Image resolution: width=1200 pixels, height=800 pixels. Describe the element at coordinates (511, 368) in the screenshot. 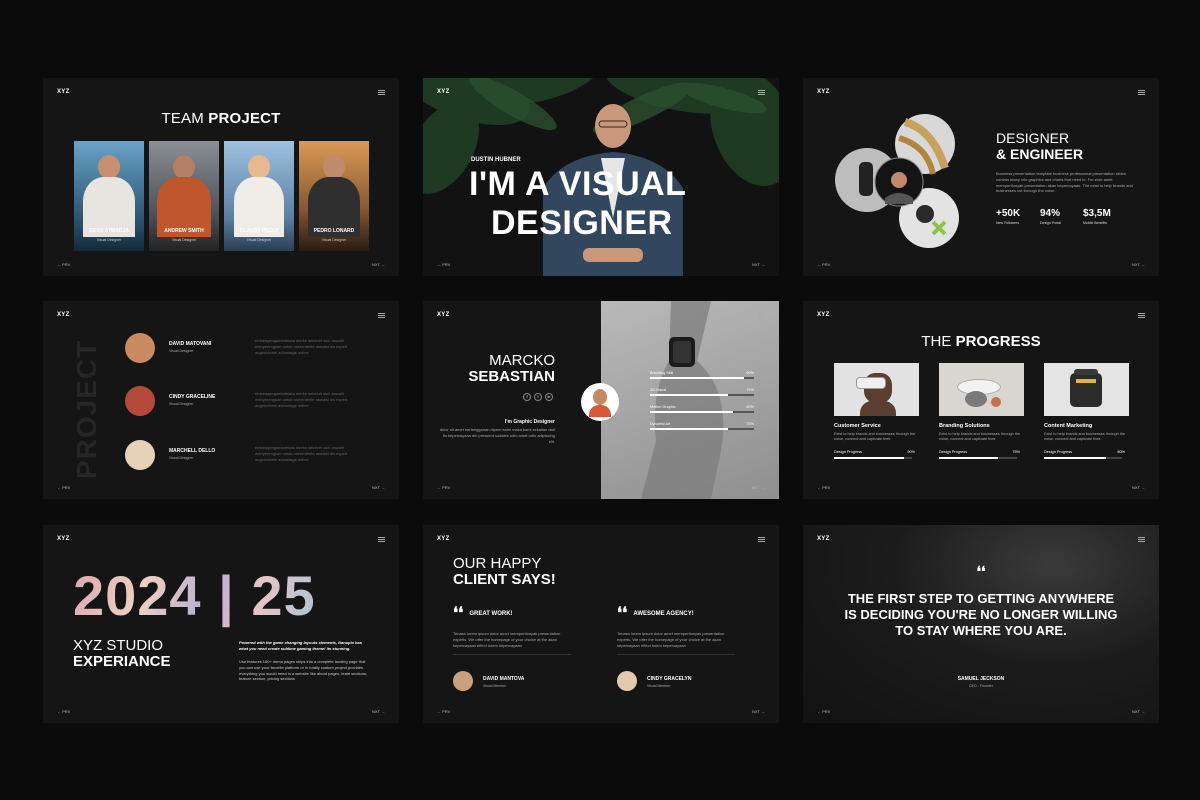

I see `profile-name: MARCKO SEBASTIAN` at that location.